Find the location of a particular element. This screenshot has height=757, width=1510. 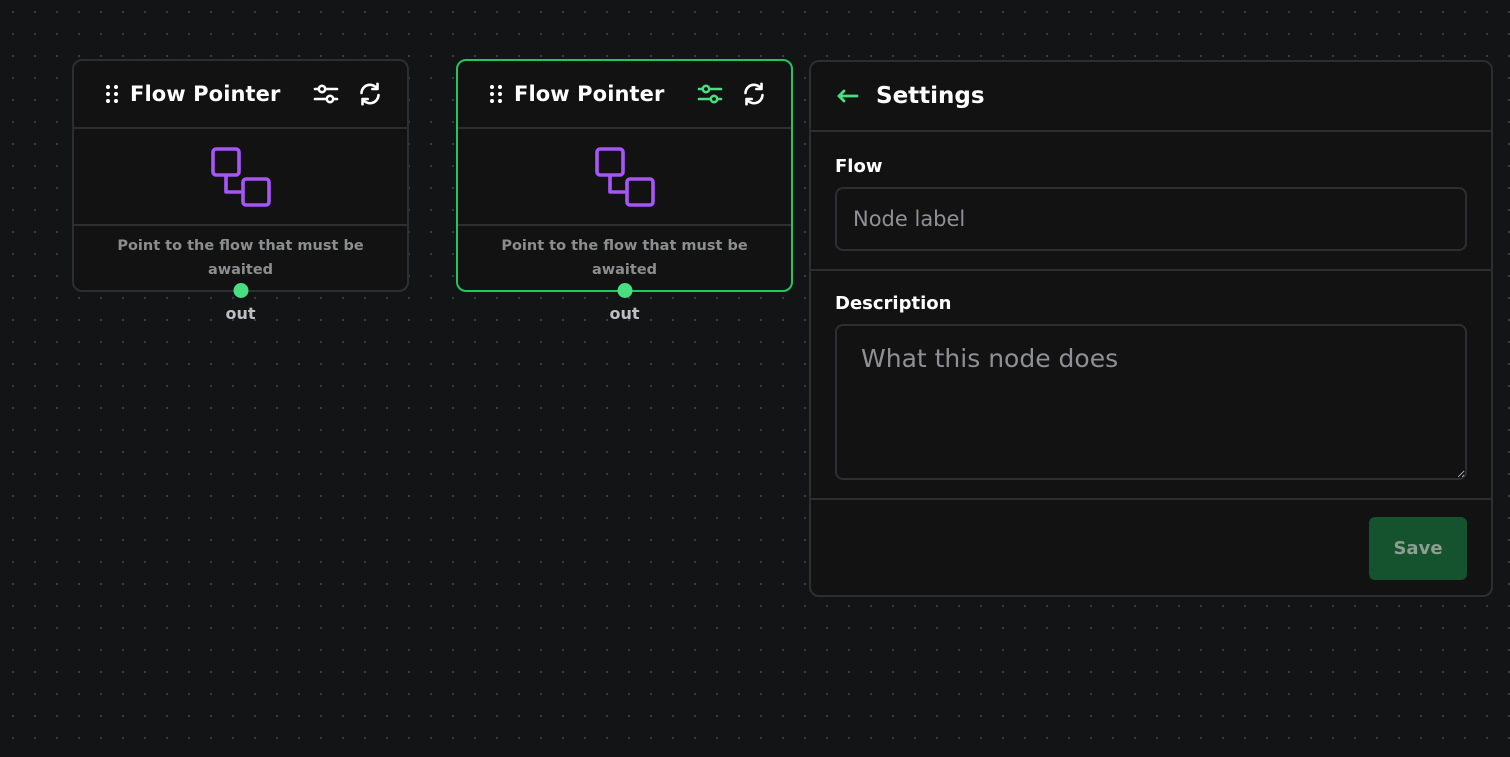

description-field-section: Description is located at coordinates (1151, 385).